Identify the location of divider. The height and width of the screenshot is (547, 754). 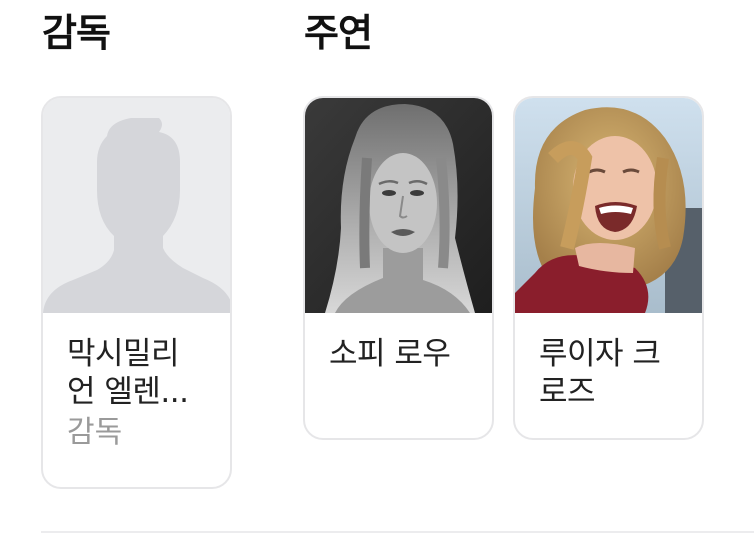
(397, 532).